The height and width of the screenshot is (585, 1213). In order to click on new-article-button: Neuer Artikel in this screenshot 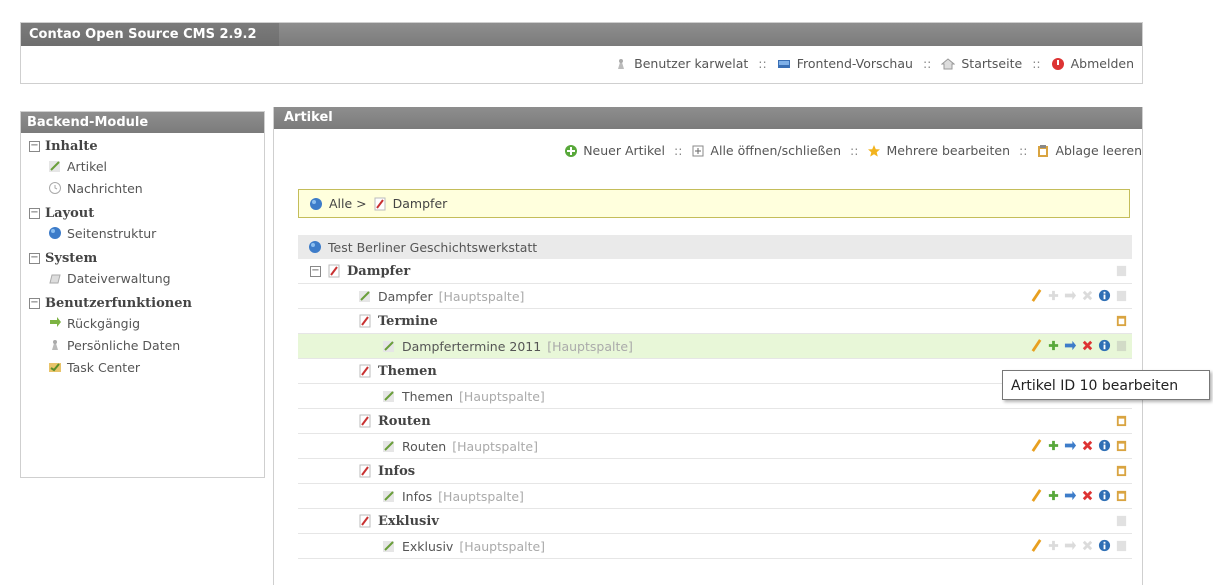, I will do `click(624, 150)`.